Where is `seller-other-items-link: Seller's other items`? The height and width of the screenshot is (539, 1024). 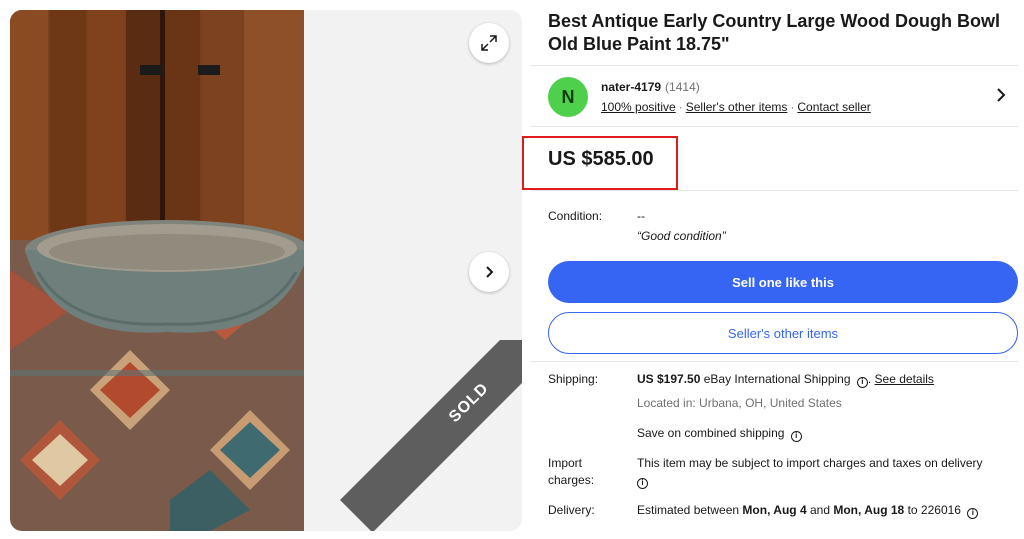
seller-other-items-link: Seller's other items is located at coordinates (737, 107).